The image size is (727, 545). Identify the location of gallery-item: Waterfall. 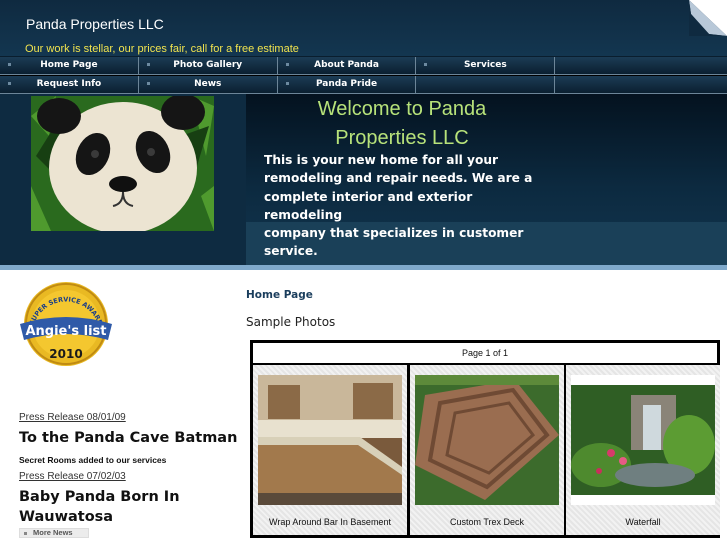
(643, 450).